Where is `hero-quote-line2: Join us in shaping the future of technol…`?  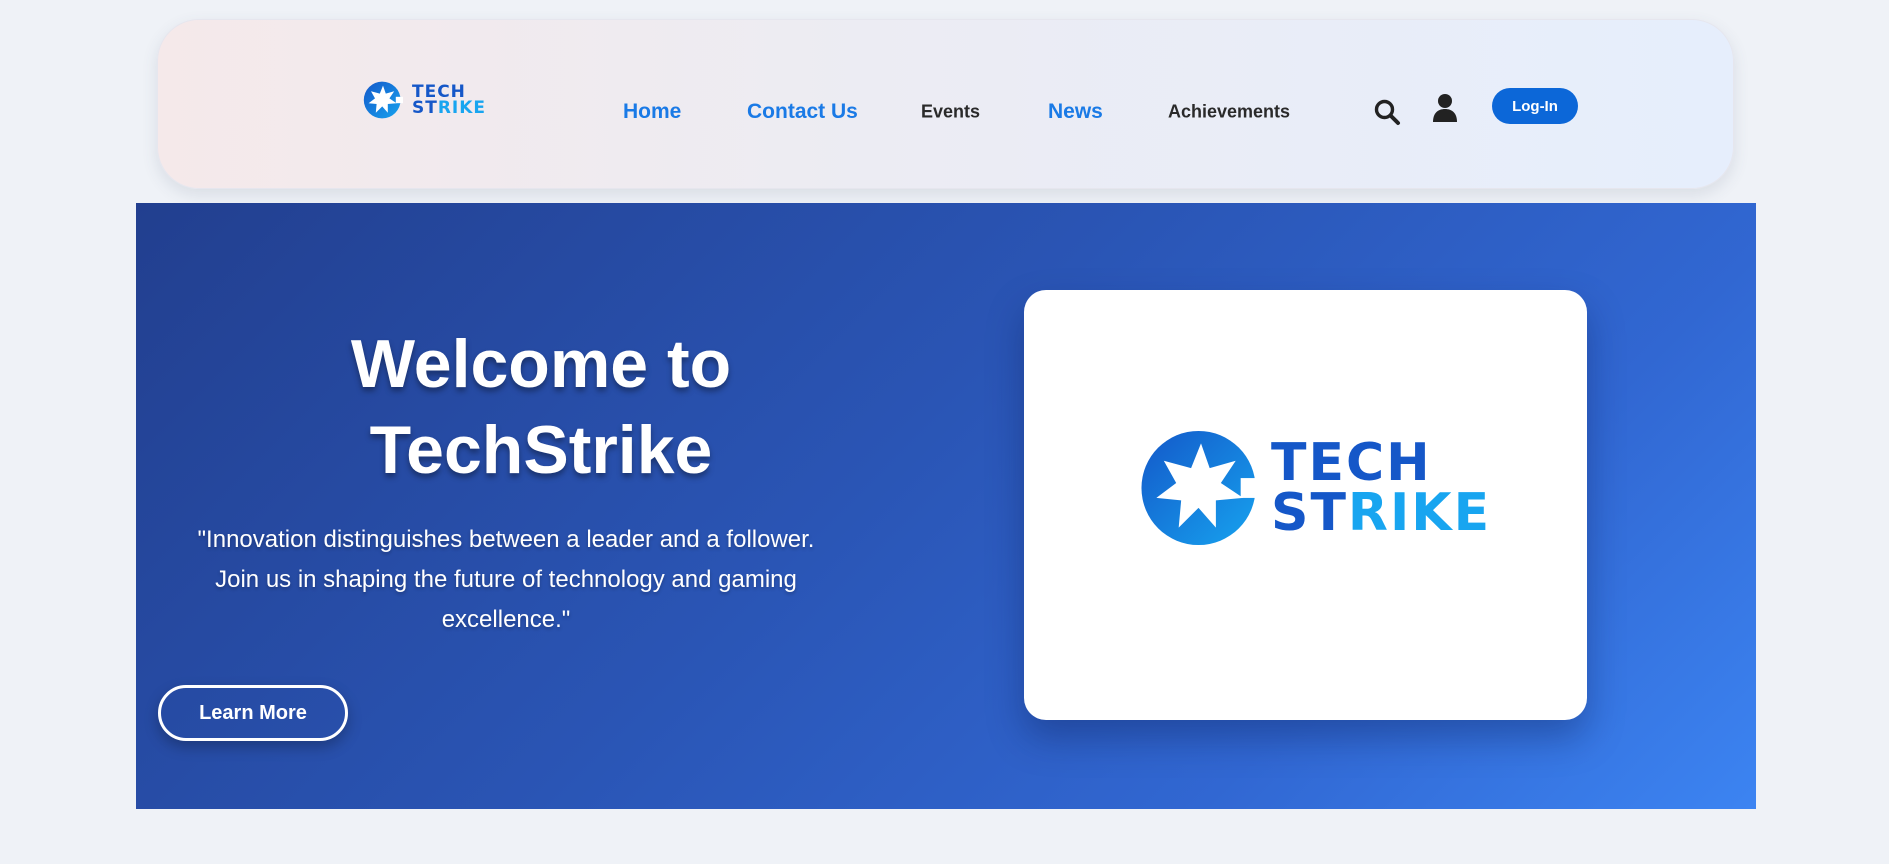
hero-quote-line2: Join us in shaping the future of technol… is located at coordinates (506, 579).